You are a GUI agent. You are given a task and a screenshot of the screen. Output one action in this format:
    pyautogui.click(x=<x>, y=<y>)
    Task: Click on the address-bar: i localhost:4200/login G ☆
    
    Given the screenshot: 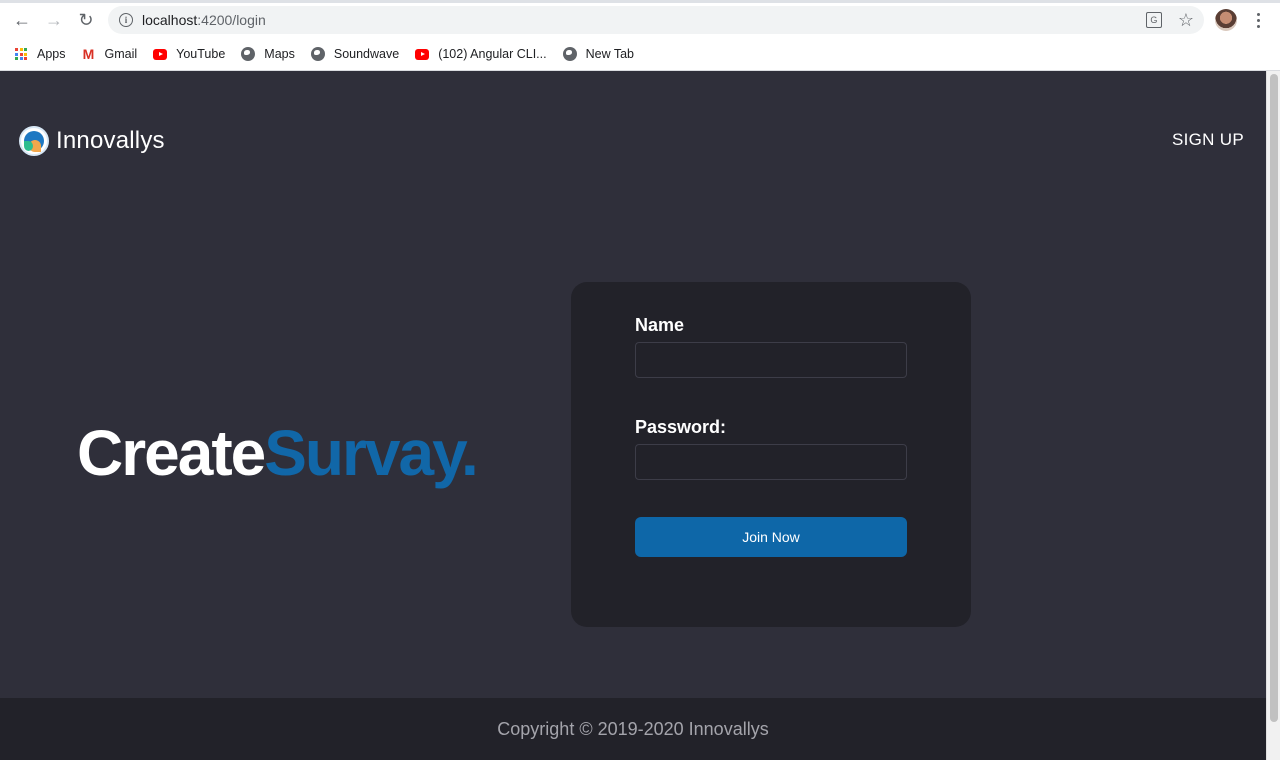 What is the action you would take?
    pyautogui.click(x=656, y=20)
    